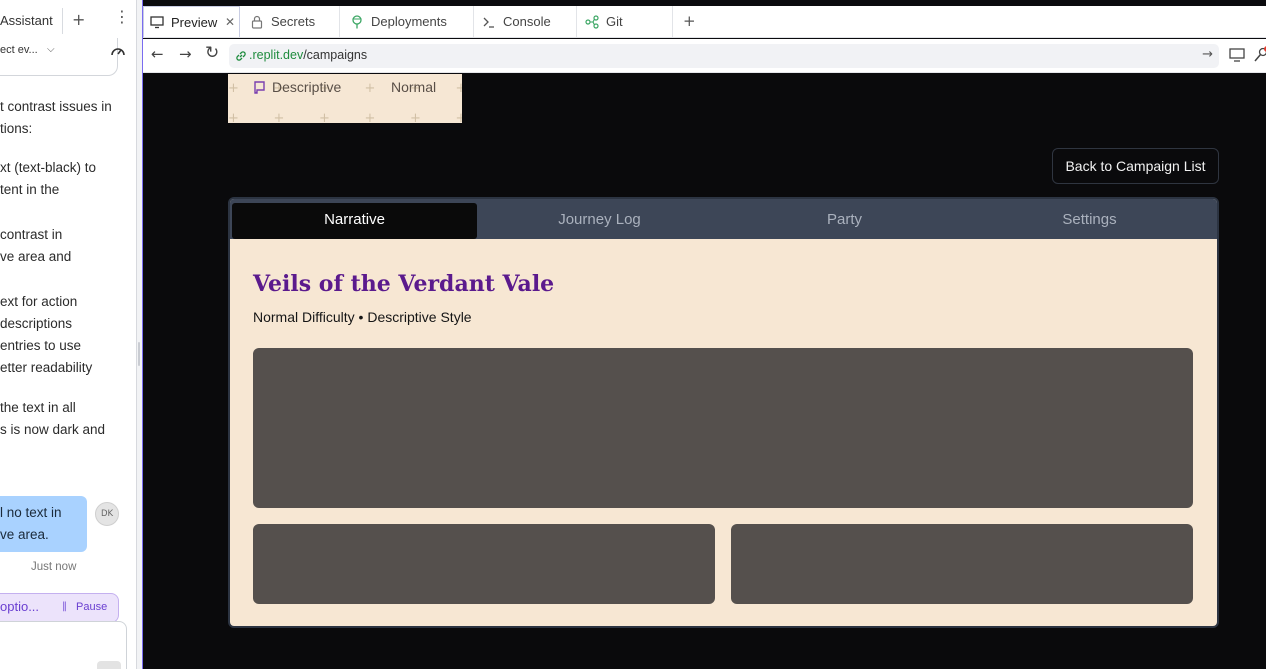 This screenshot has height=669, width=1266. I want to click on tab-label: Console, so click(527, 21).